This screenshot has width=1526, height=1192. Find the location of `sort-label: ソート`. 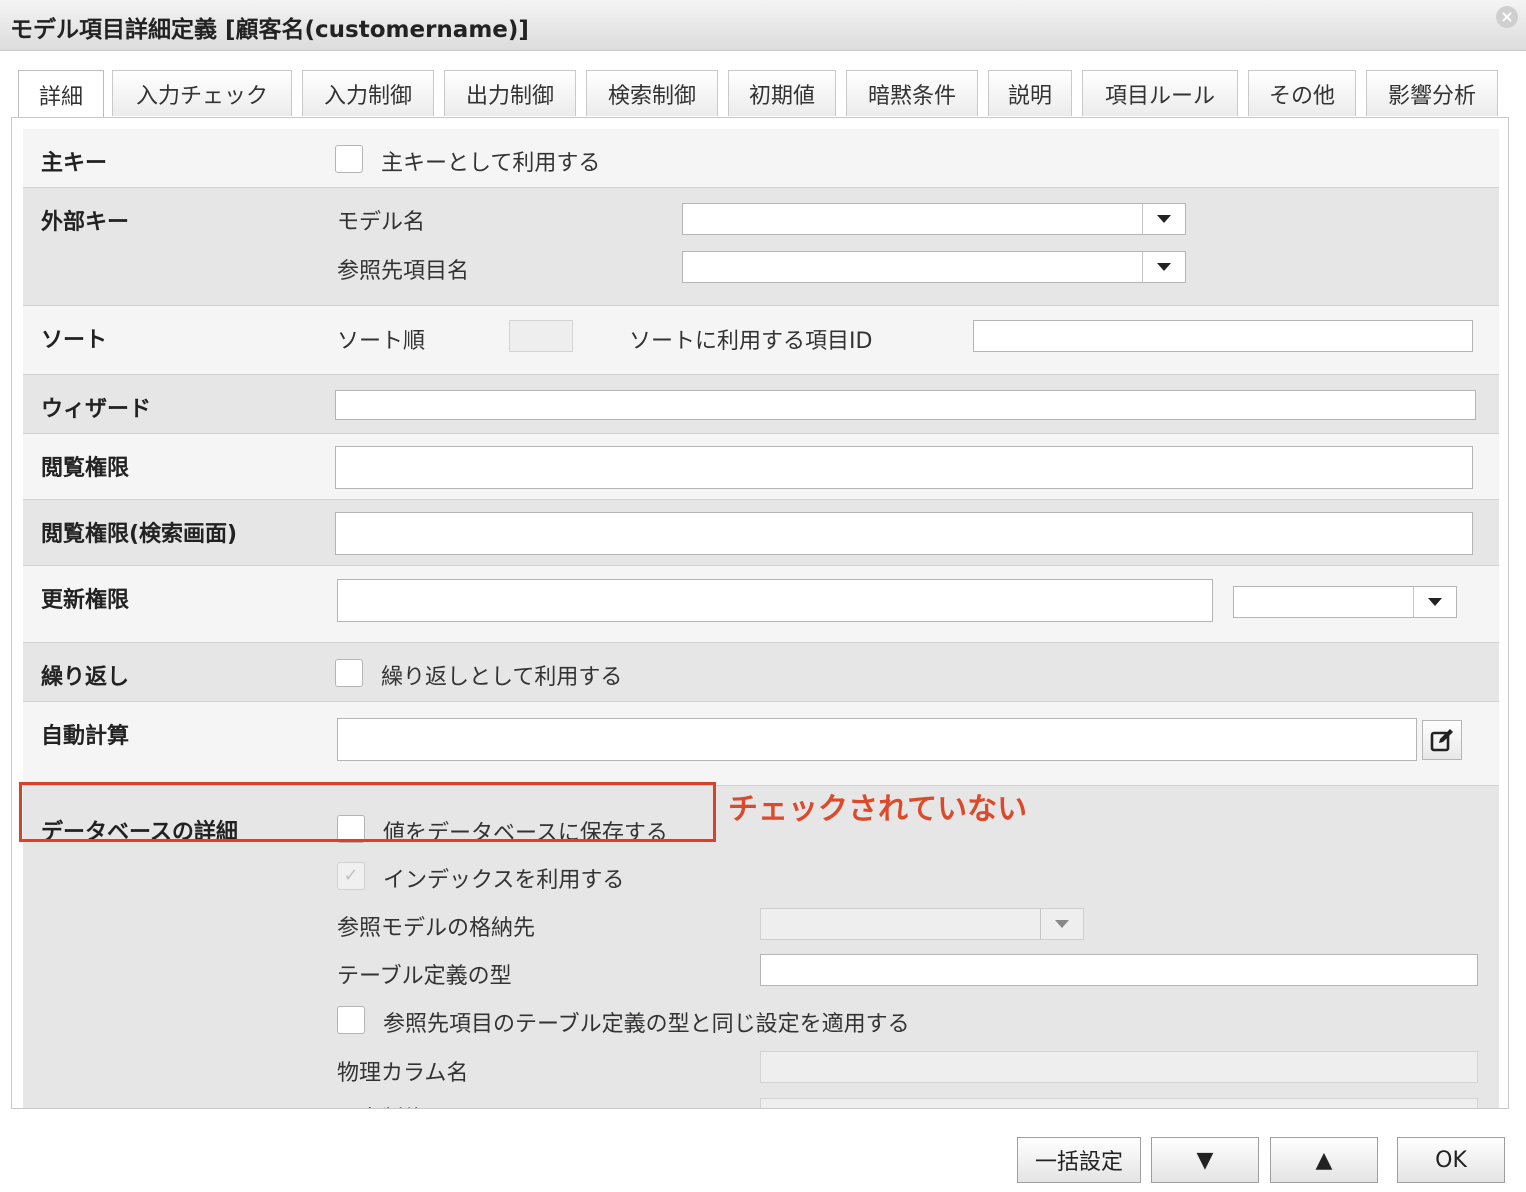

sort-label: ソート is located at coordinates (74, 340).